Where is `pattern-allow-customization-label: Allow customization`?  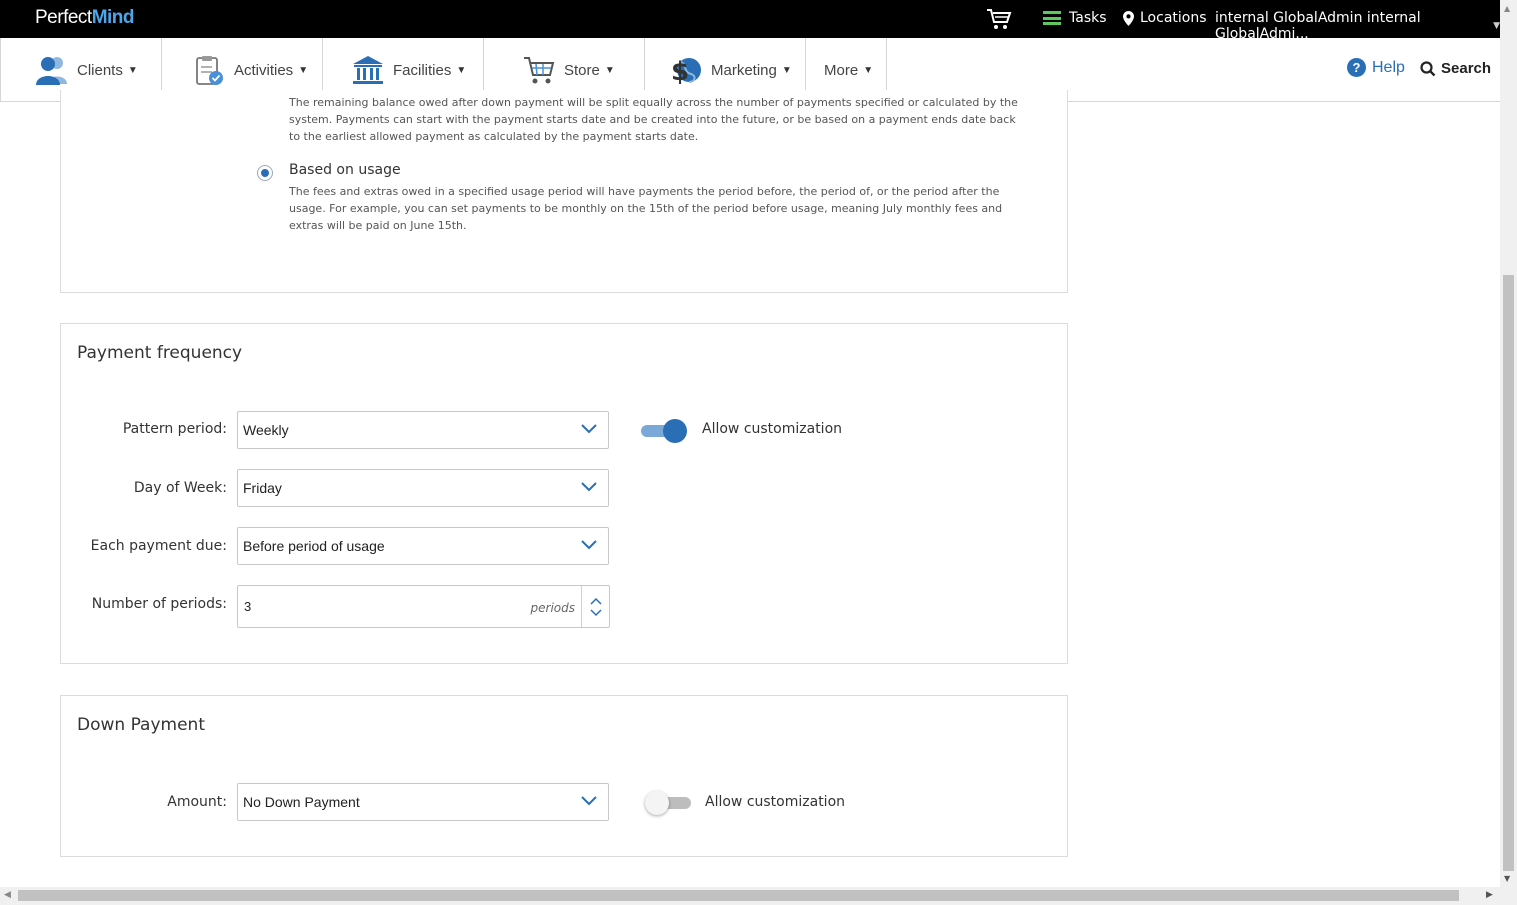 pattern-allow-customization-label: Allow customization is located at coordinates (772, 429).